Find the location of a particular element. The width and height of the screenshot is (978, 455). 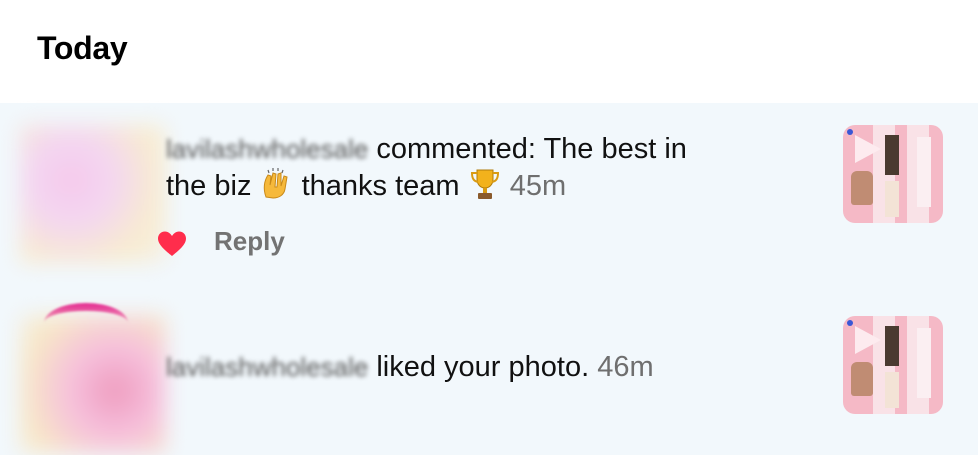

comment-text-part: the biz is located at coordinates (209, 186).